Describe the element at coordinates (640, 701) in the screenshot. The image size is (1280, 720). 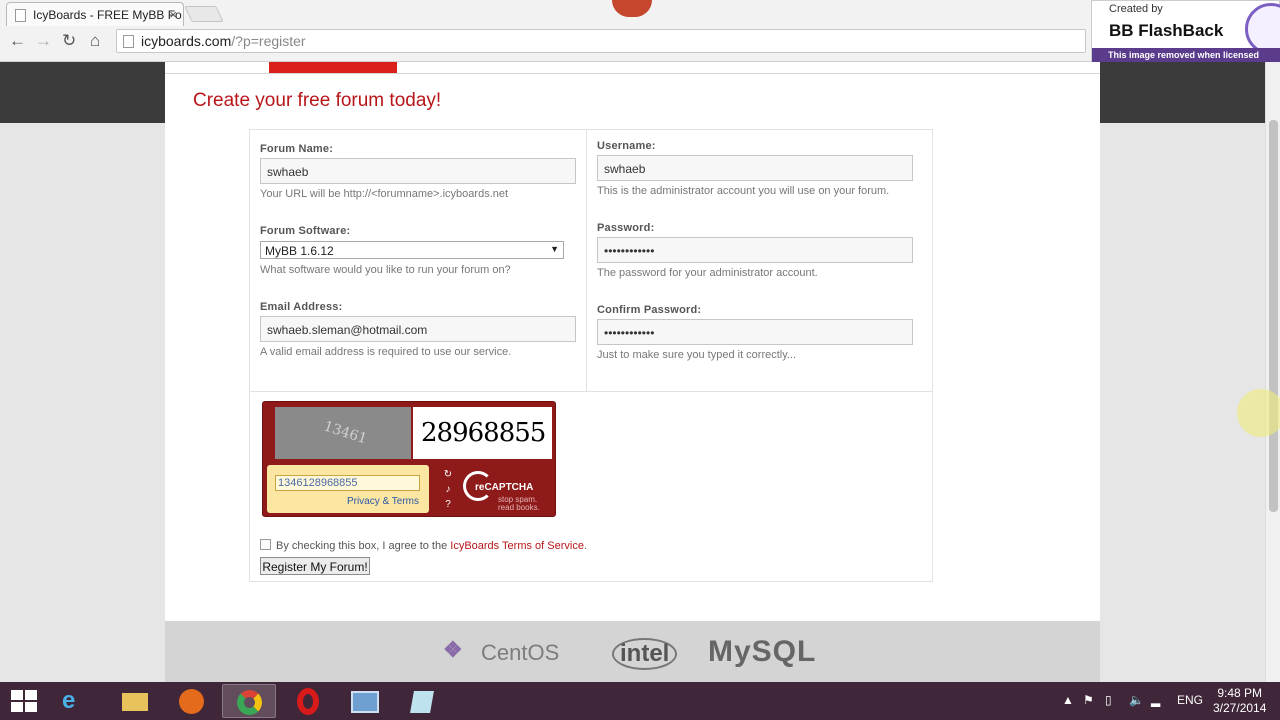
I see `taskbar: e ▲ ⚑ ▯ 🔈 ▂ ENG 9:48 PM 3/27/2014` at that location.